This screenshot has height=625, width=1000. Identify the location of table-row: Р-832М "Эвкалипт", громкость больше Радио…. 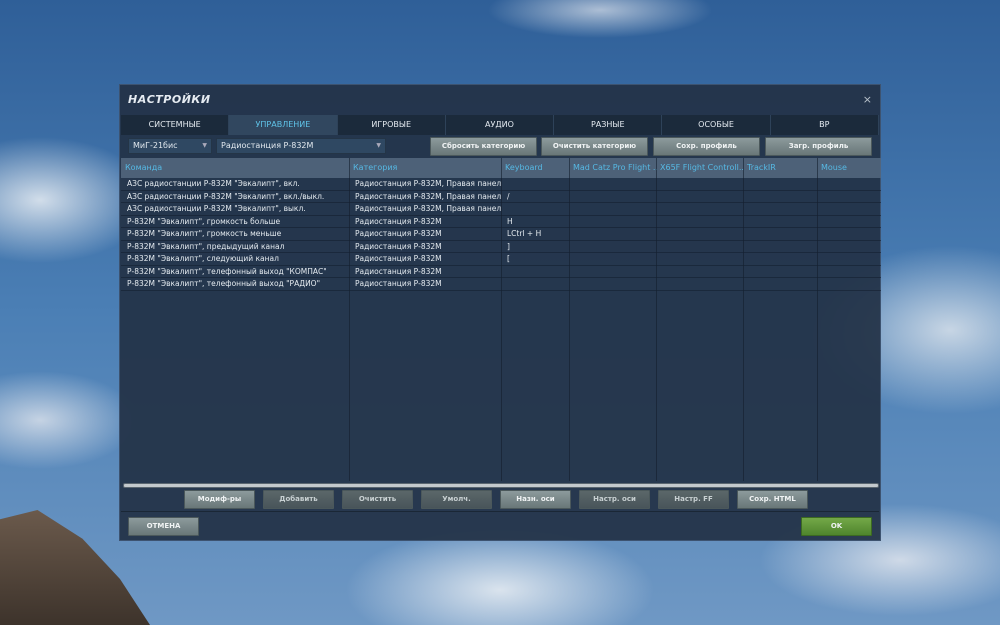
(501, 222).